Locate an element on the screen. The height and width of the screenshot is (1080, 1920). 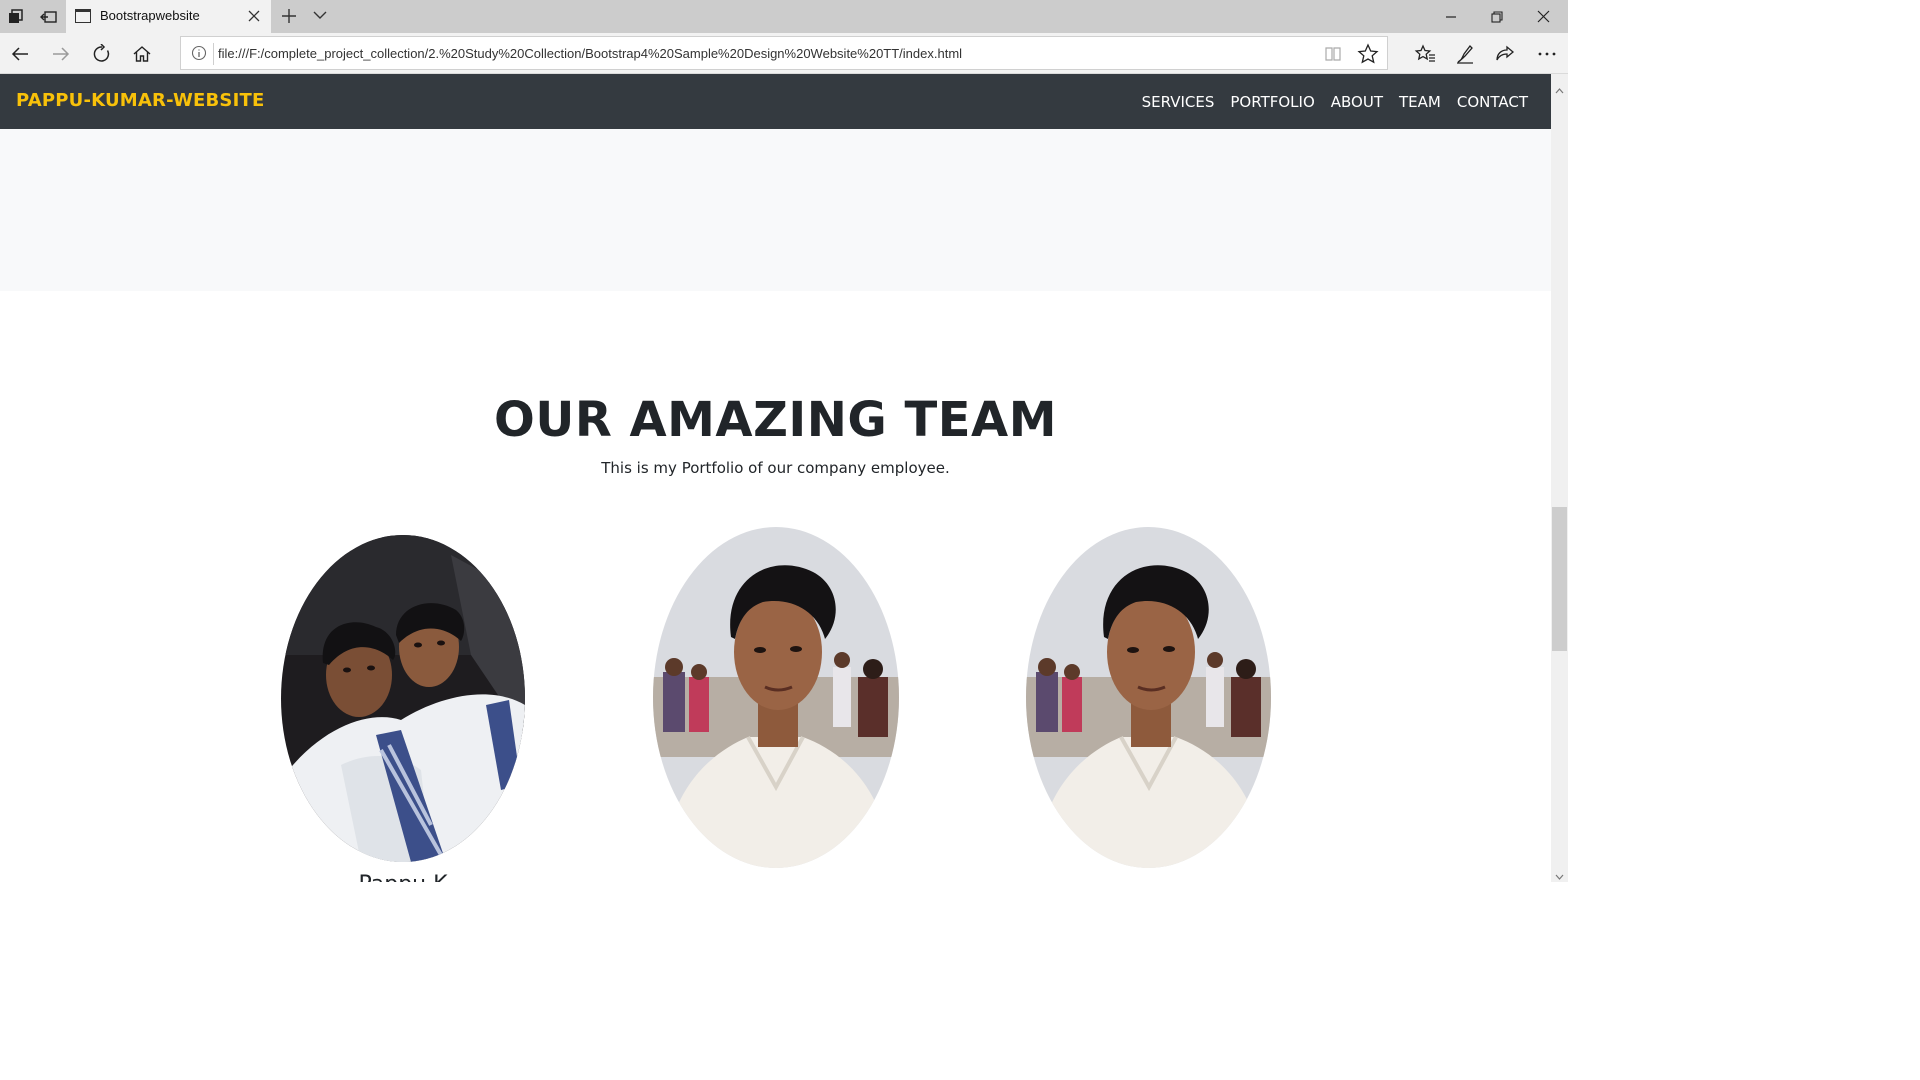
page-icon is located at coordinates (83, 16).